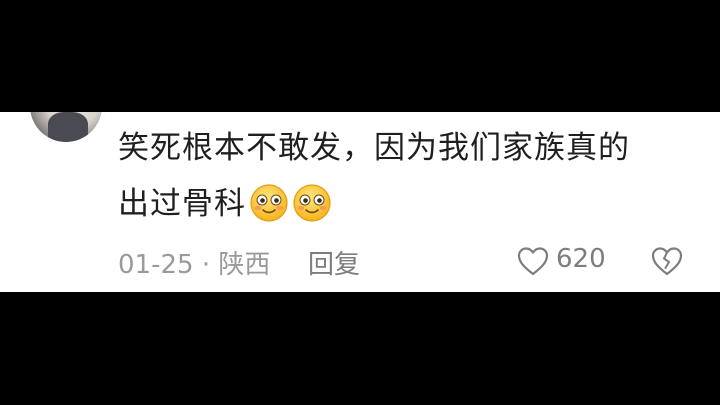 The width and height of the screenshot is (720, 405). What do you see at coordinates (413, 261) in the screenshot?
I see `comment-meta: 01-25 · 陕西 回复 620` at bounding box center [413, 261].